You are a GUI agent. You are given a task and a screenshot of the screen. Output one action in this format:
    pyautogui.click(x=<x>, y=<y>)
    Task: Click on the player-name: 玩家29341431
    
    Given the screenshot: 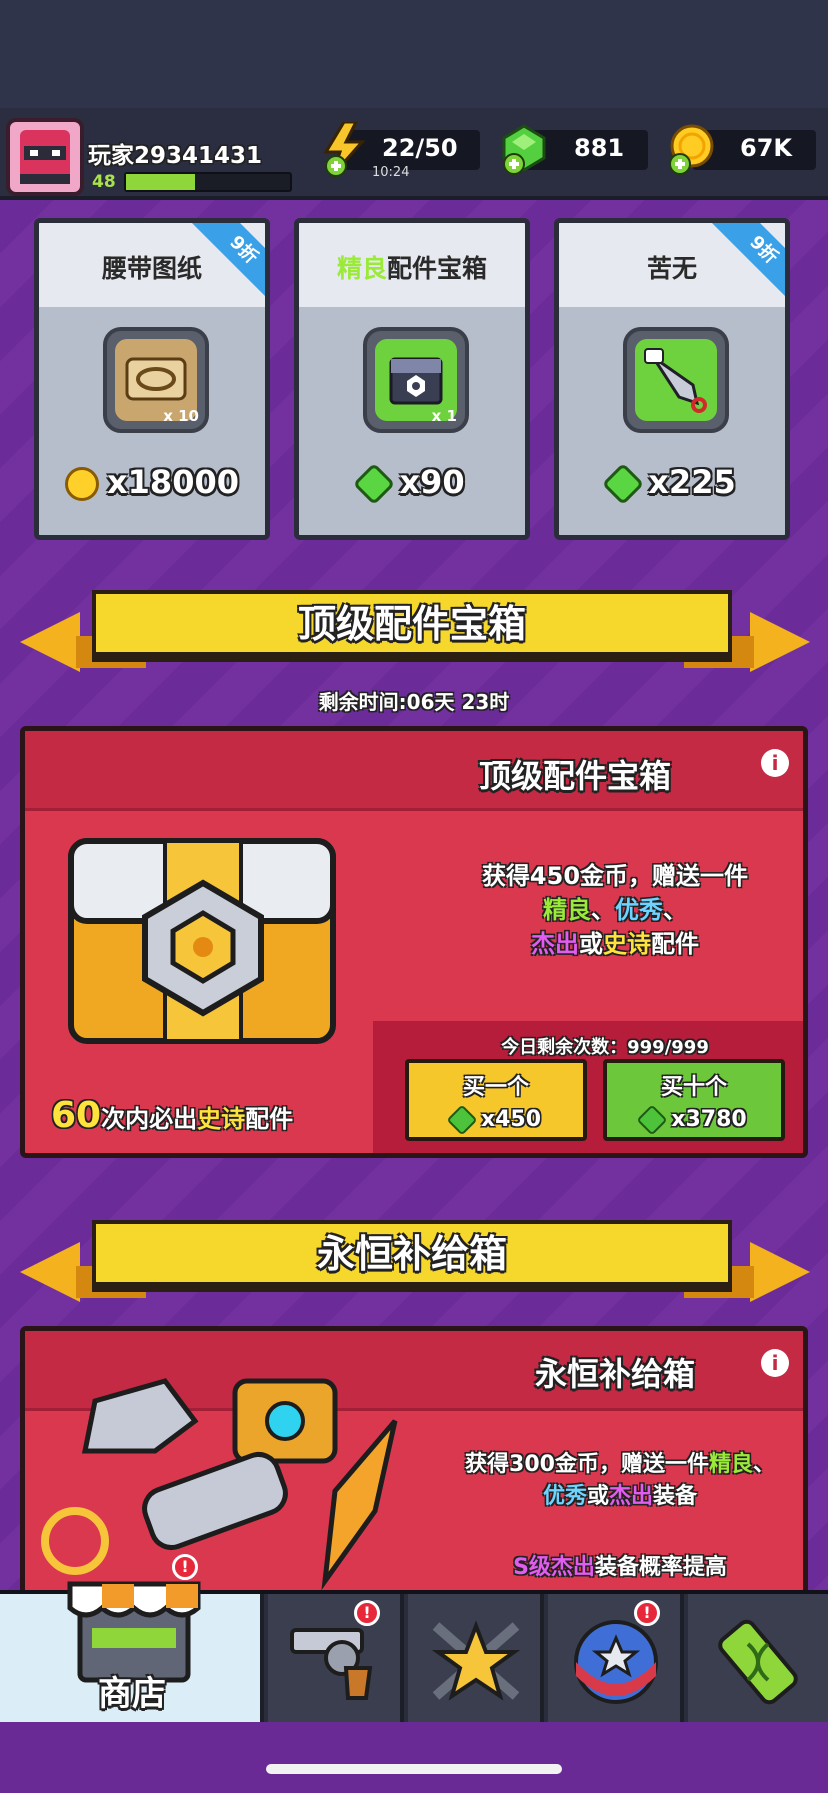 What is the action you would take?
    pyautogui.click(x=175, y=156)
    